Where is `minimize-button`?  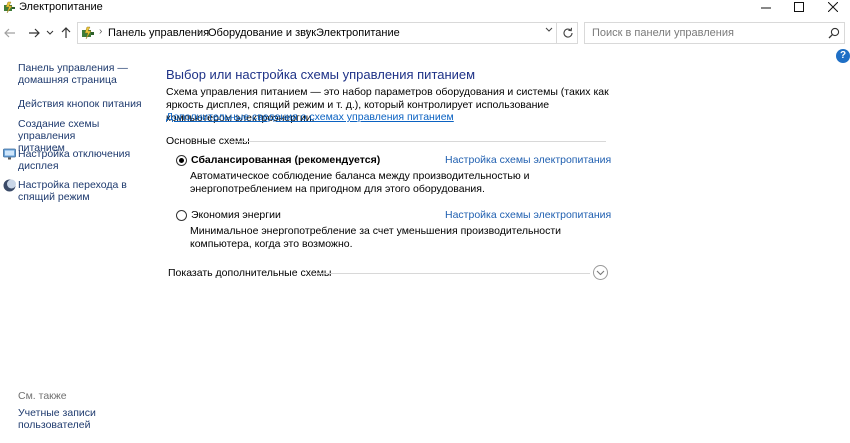
minimize-button is located at coordinates (766, 7).